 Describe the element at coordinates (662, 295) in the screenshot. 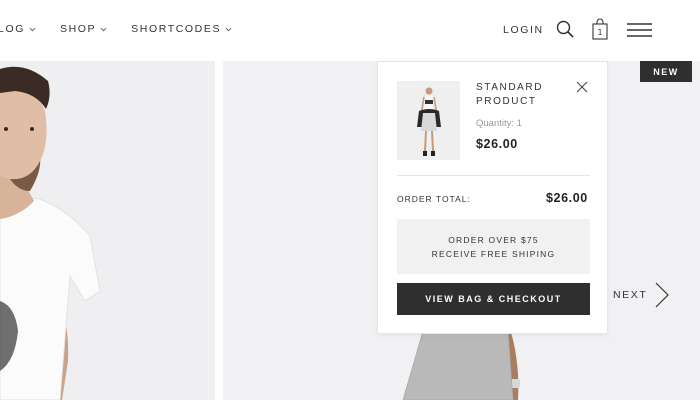

I see `chevron-right-icon` at that location.